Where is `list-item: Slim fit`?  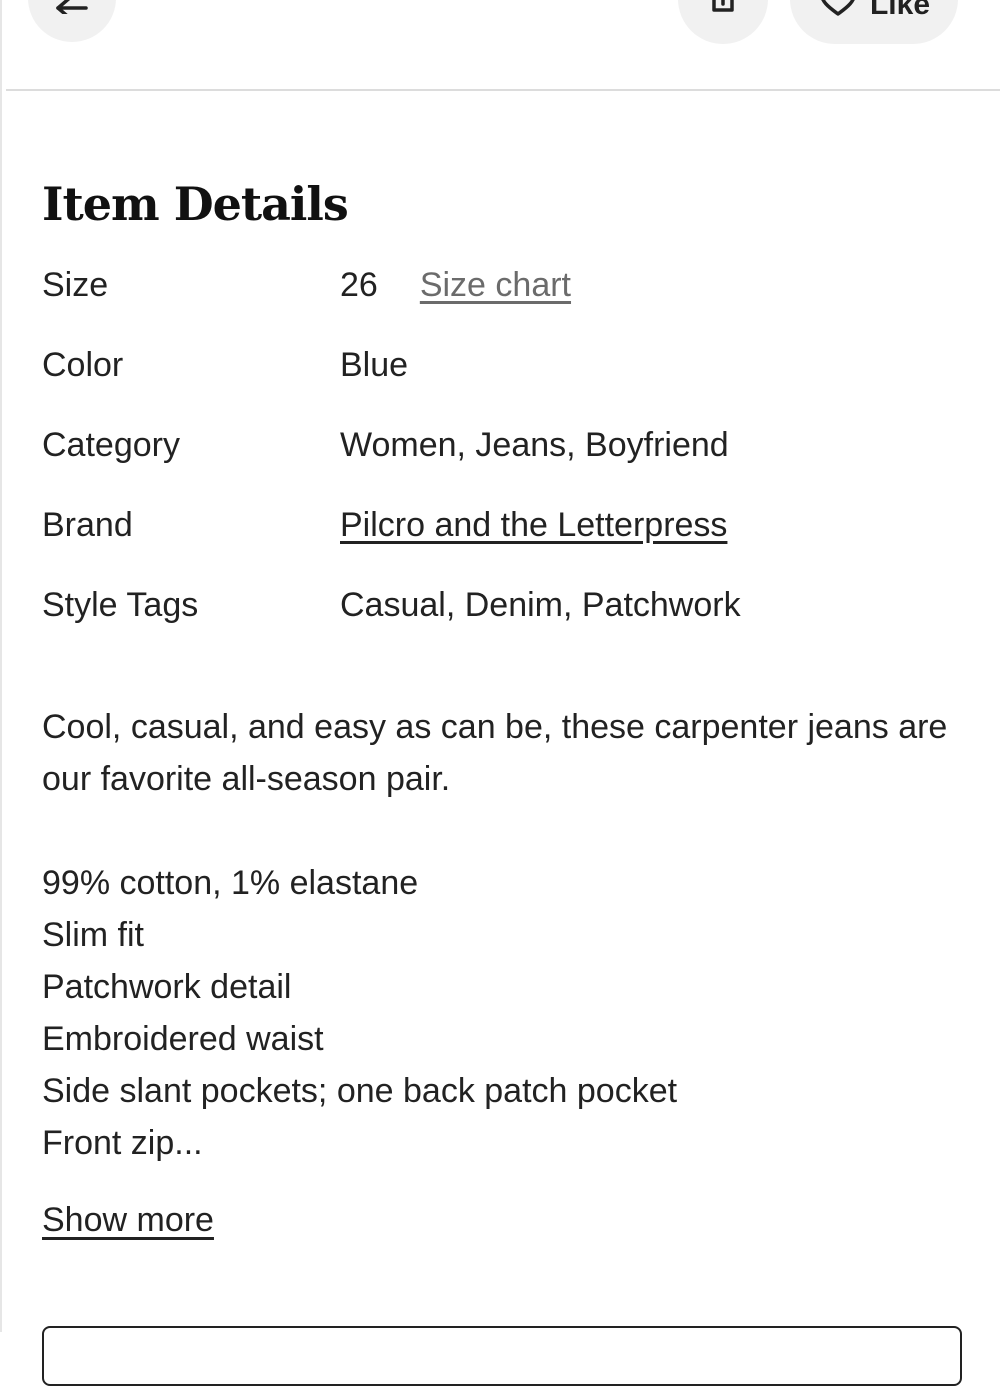 list-item: Slim fit is located at coordinates (93, 935).